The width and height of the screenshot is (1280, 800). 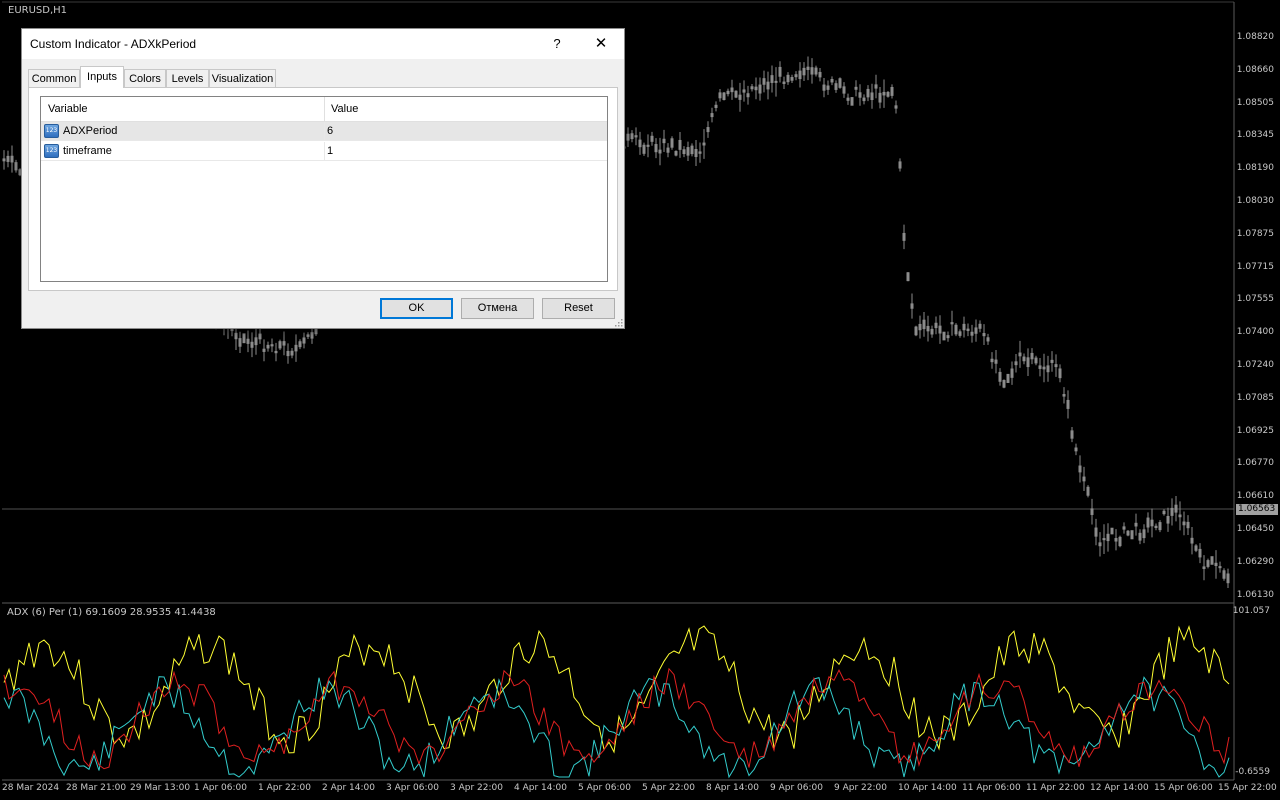 I want to click on dialog-title: Custom Indicator - ADXkPeriod, so click(x=113, y=44).